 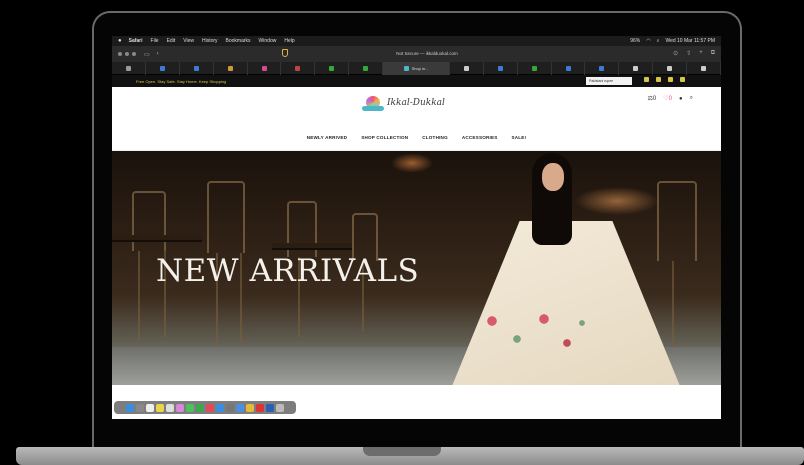 I want to click on reminders-icon, so click(x=170, y=407).